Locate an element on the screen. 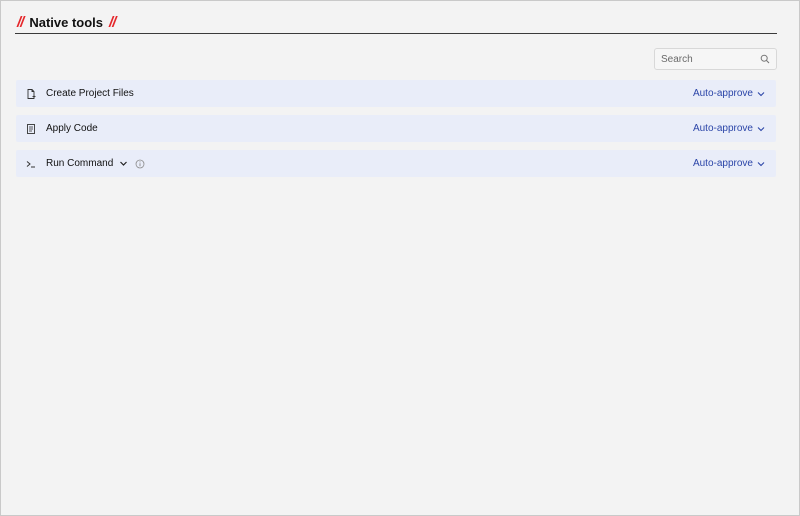  search-icon is located at coordinates (765, 59).